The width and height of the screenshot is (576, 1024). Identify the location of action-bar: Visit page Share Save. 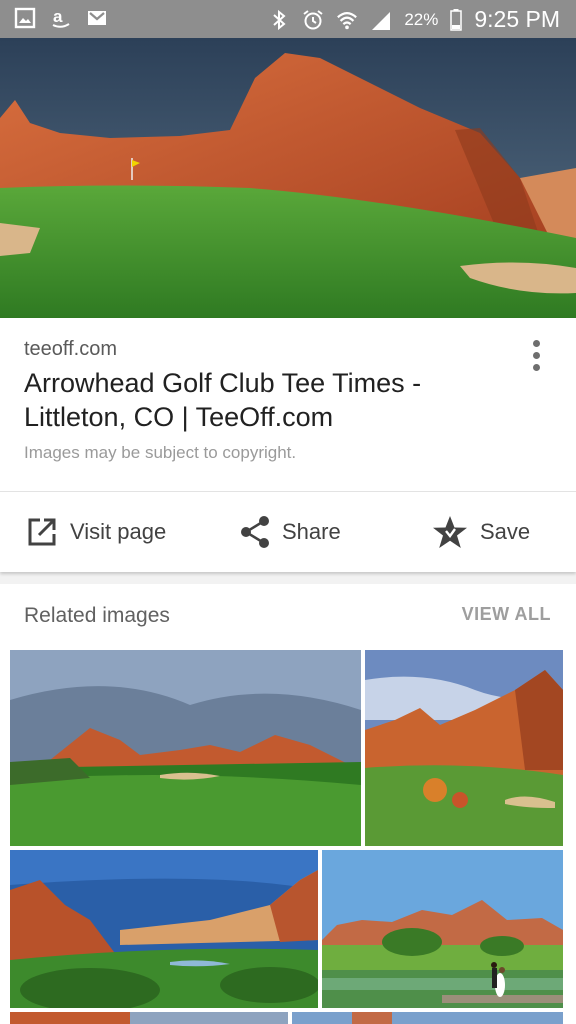
(288, 532).